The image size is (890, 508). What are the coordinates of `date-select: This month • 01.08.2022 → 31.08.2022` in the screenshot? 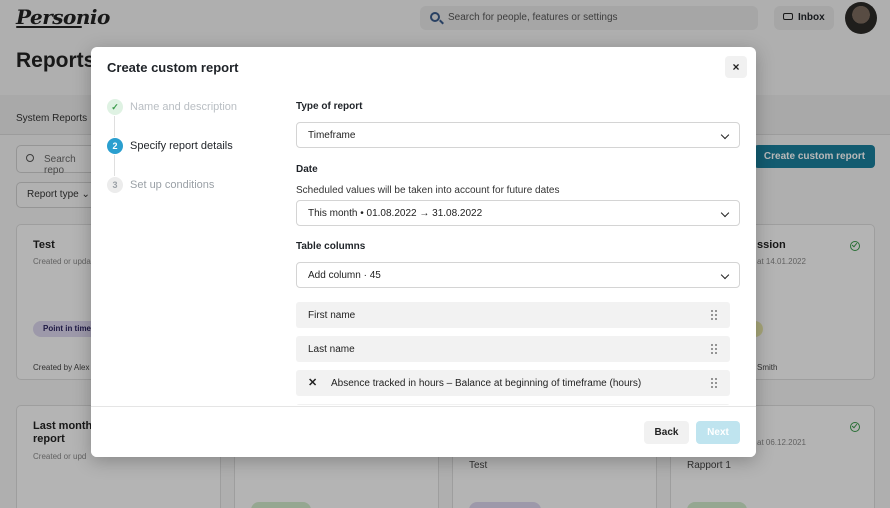 It's located at (518, 213).